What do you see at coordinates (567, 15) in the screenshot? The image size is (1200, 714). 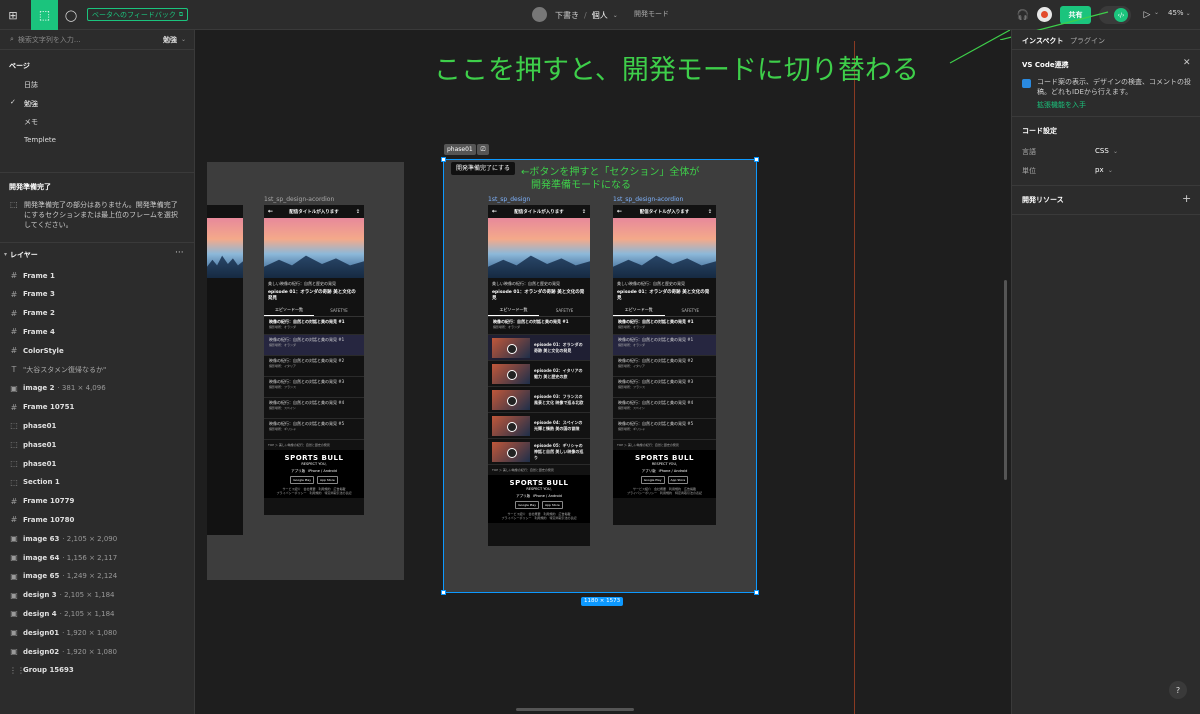 I see `breadcrumb-draft: 下書き` at bounding box center [567, 15].